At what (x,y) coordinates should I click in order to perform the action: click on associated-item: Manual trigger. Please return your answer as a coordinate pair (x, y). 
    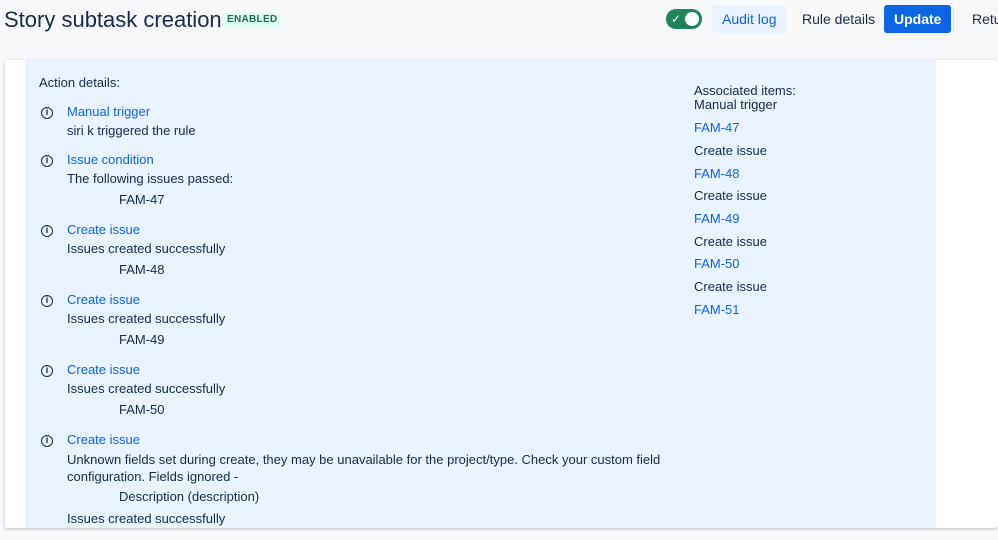
    Looking at the image, I should click on (736, 104).